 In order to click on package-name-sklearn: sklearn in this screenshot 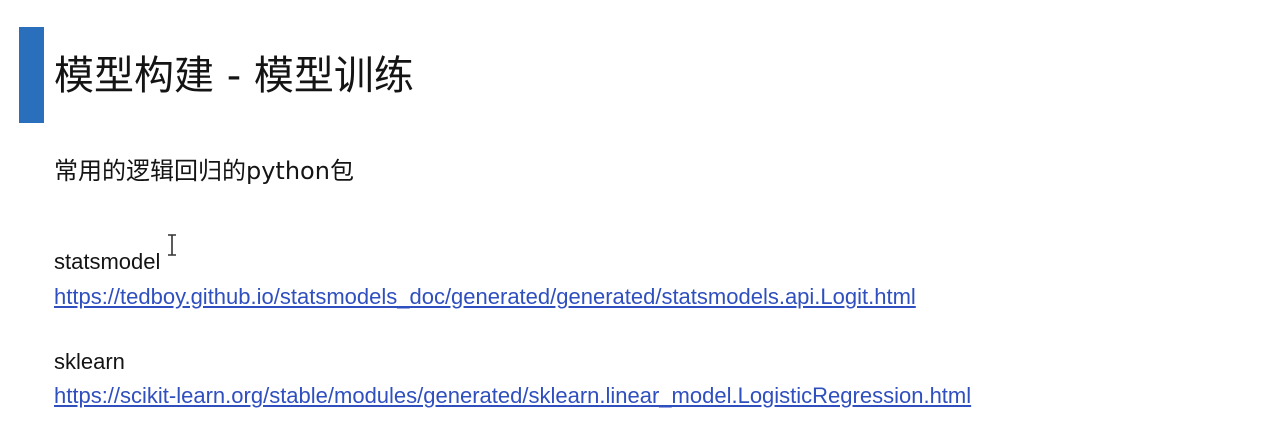, I will do `click(89, 361)`.